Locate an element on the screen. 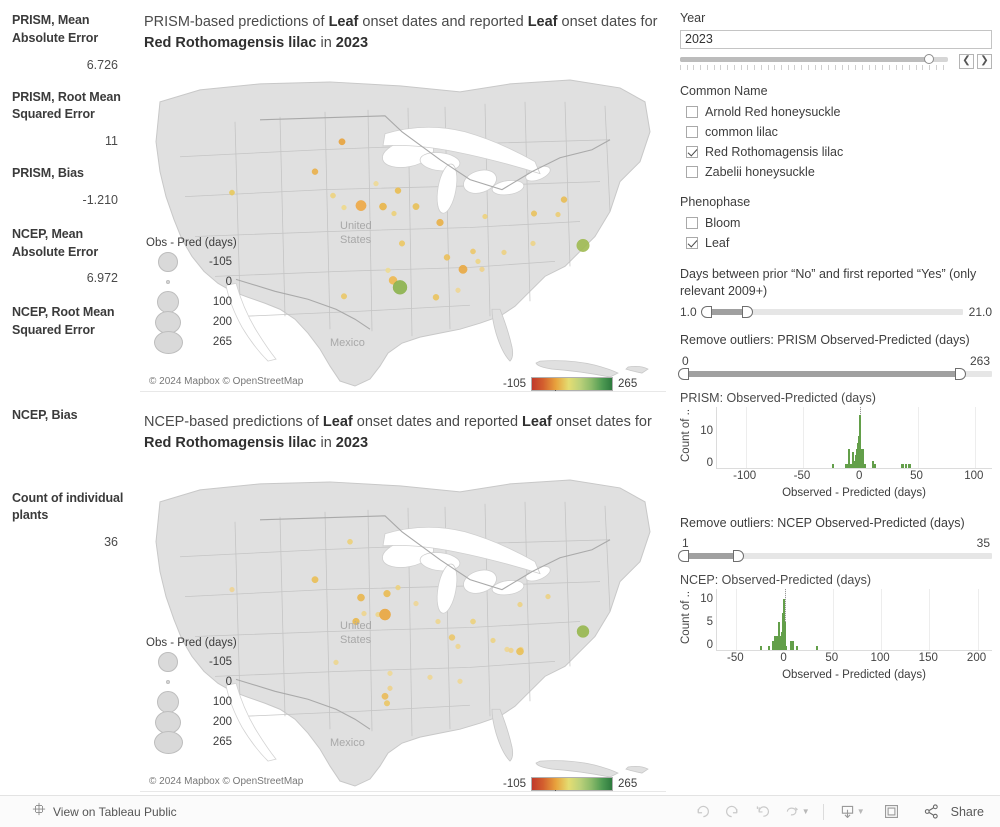  kpi-title: PRISM, Mean Absolute Error is located at coordinates (55, 29).